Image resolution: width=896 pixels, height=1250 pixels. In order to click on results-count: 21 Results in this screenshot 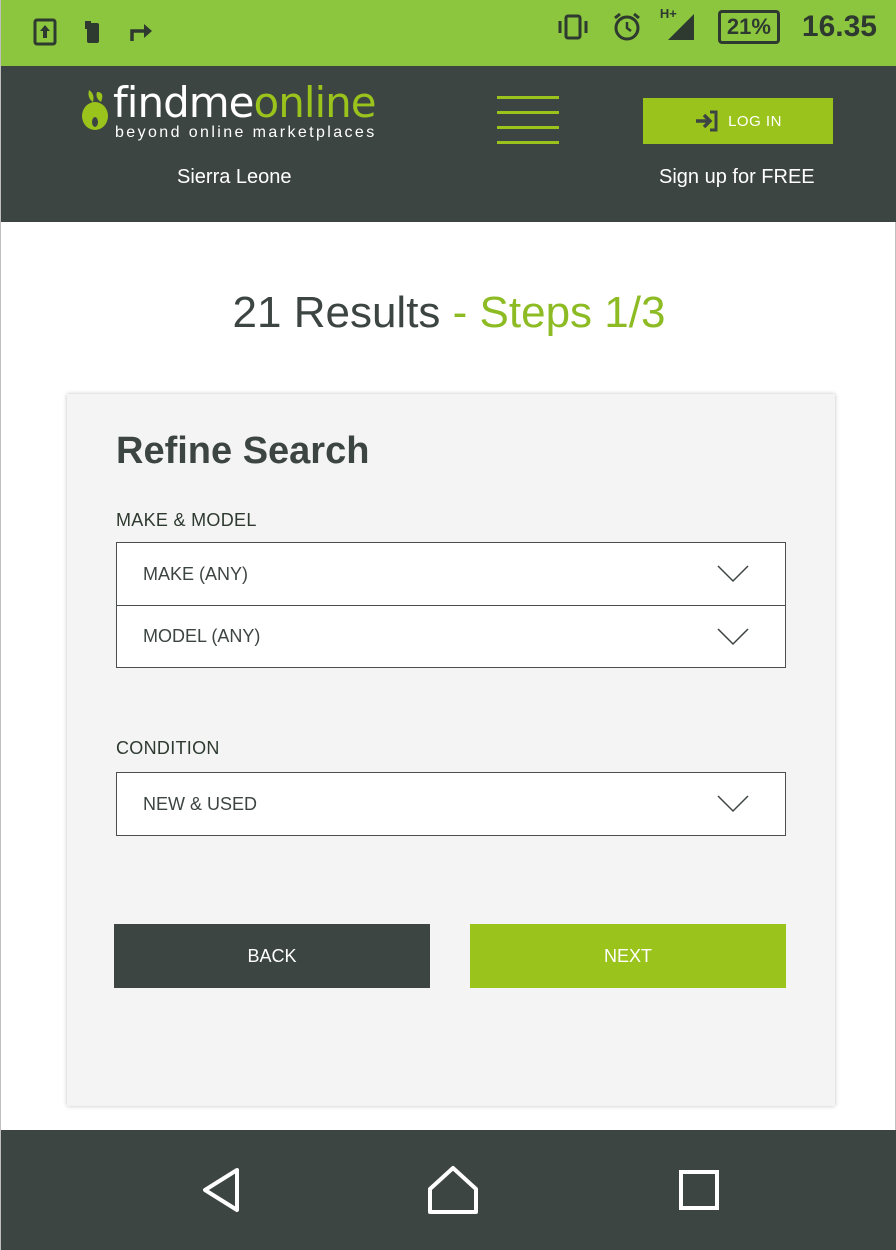, I will do `click(336, 312)`.